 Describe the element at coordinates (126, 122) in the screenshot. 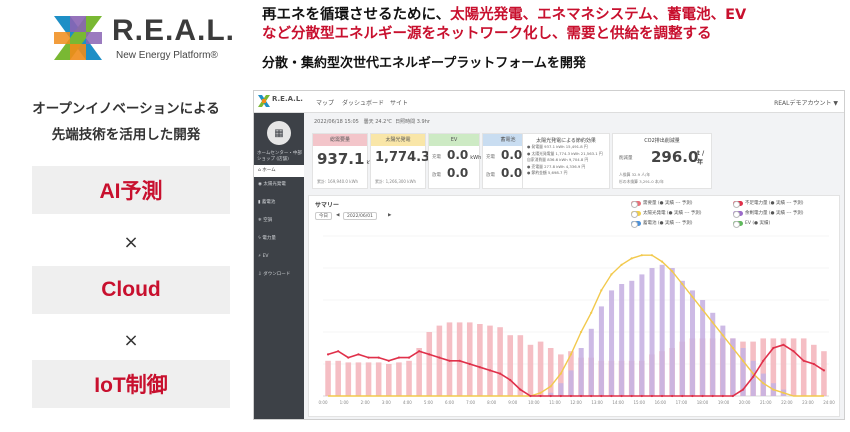

I see `open-innovation-text: オープンイノベーションによる 先端技術を活用した開発` at that location.